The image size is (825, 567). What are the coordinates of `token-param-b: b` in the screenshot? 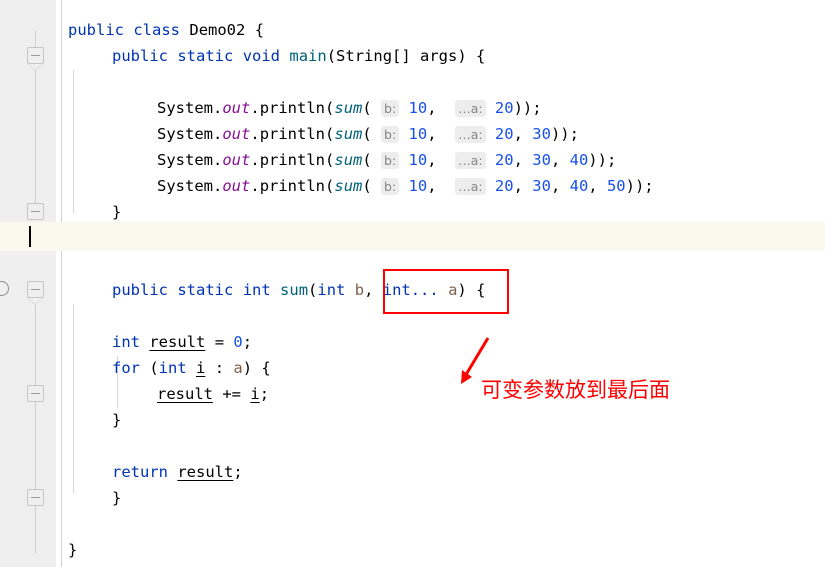 It's located at (359, 290).